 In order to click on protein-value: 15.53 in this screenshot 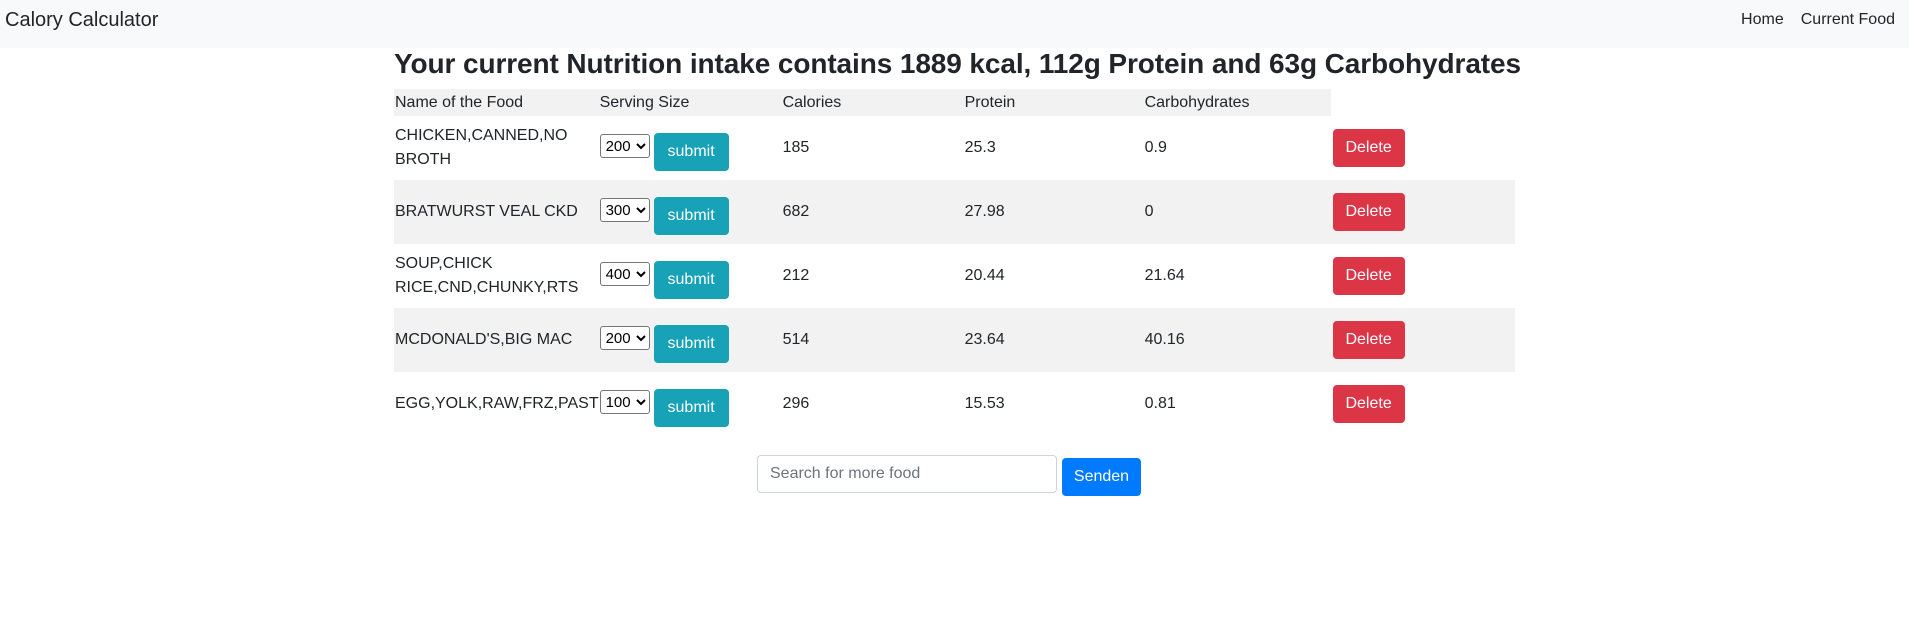, I will do `click(984, 403)`.